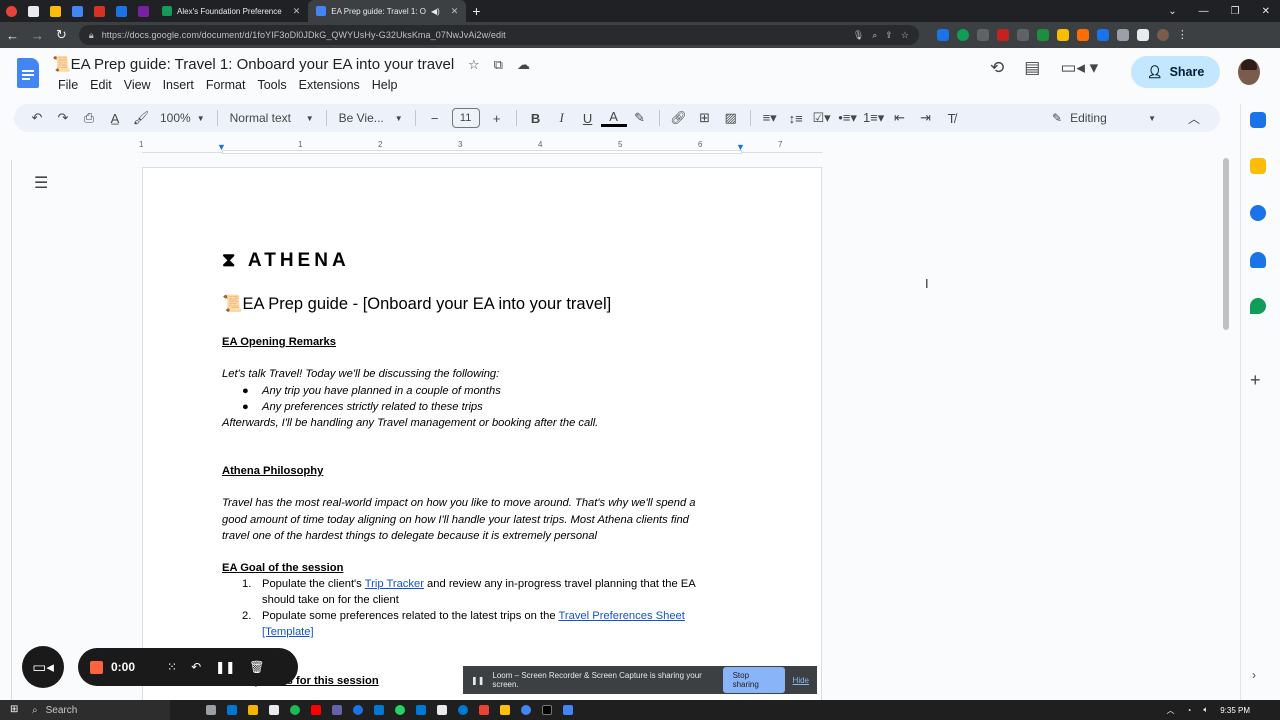 The height and width of the screenshot is (720, 1280). I want to click on delete-icon: 🗑︎, so click(256, 667).